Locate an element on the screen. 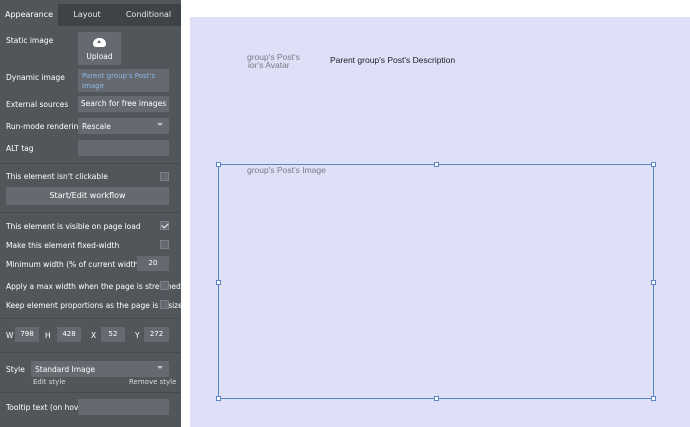  resize-handle-bottom-right is located at coordinates (653, 398).